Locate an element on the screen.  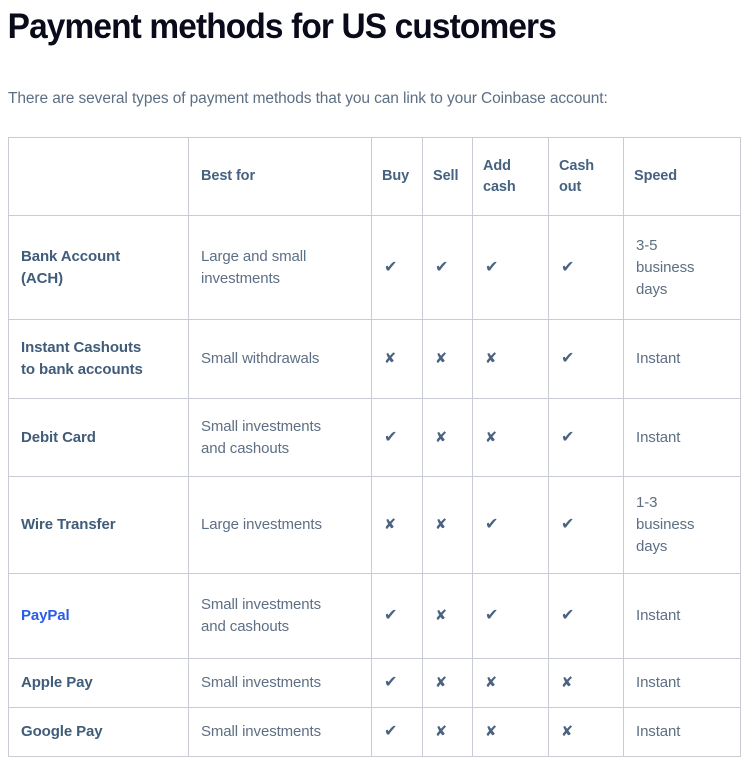
cell-best-for: Small investments is located at coordinates (280, 683).